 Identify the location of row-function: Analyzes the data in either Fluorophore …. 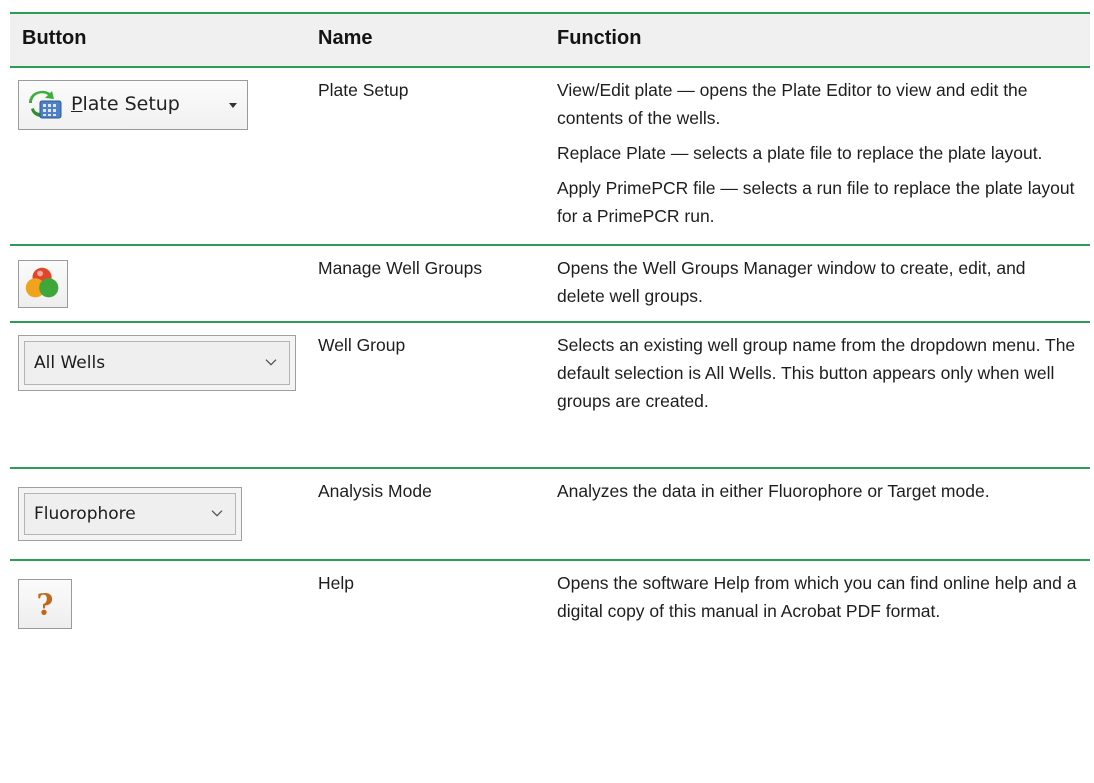
(817, 494).